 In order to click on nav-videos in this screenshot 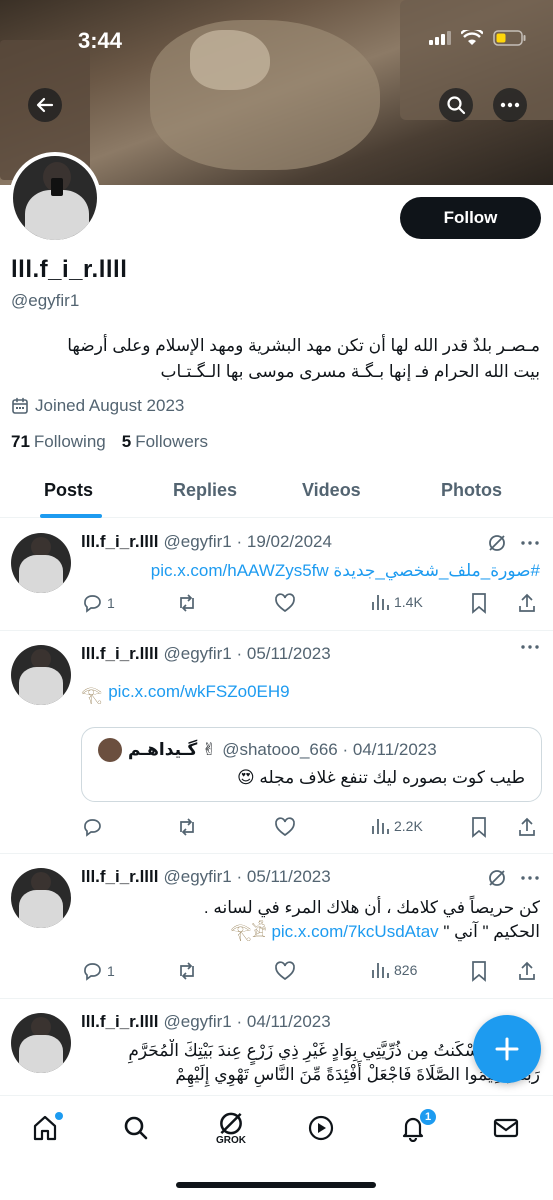, I will do `click(321, 1128)`.